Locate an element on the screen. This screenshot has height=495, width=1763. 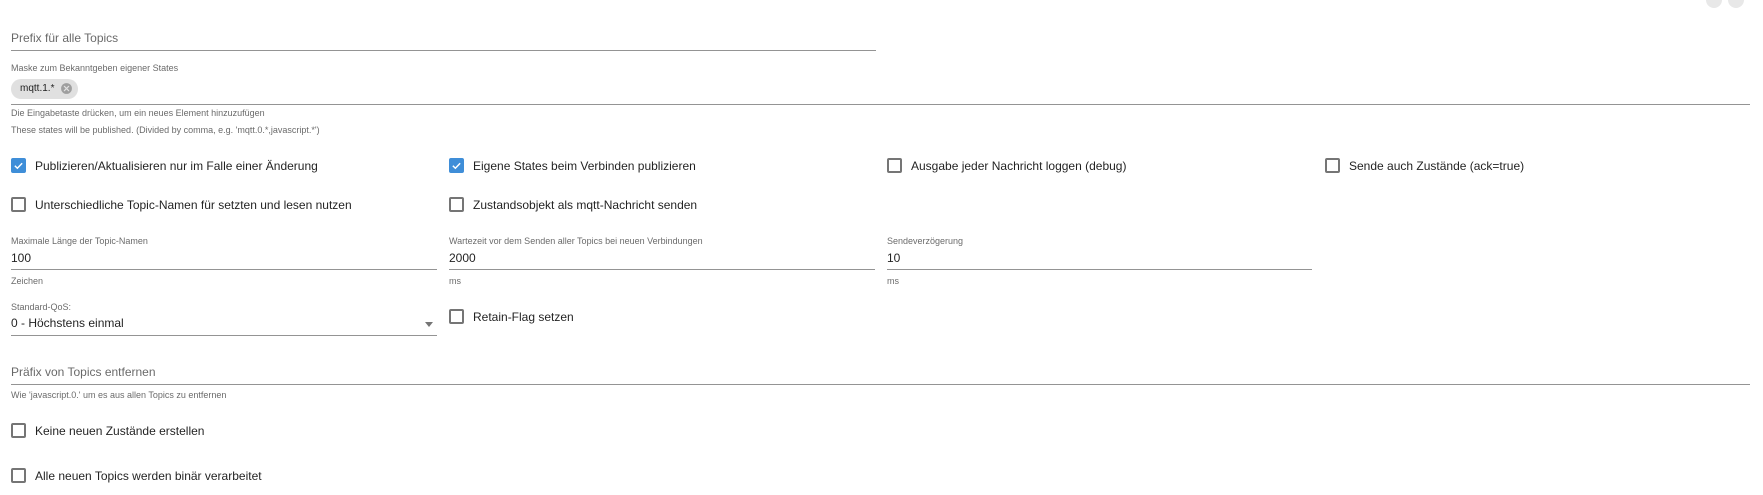
checkbox-label: Sende auch Zustände (ack=true) is located at coordinates (1437, 165).